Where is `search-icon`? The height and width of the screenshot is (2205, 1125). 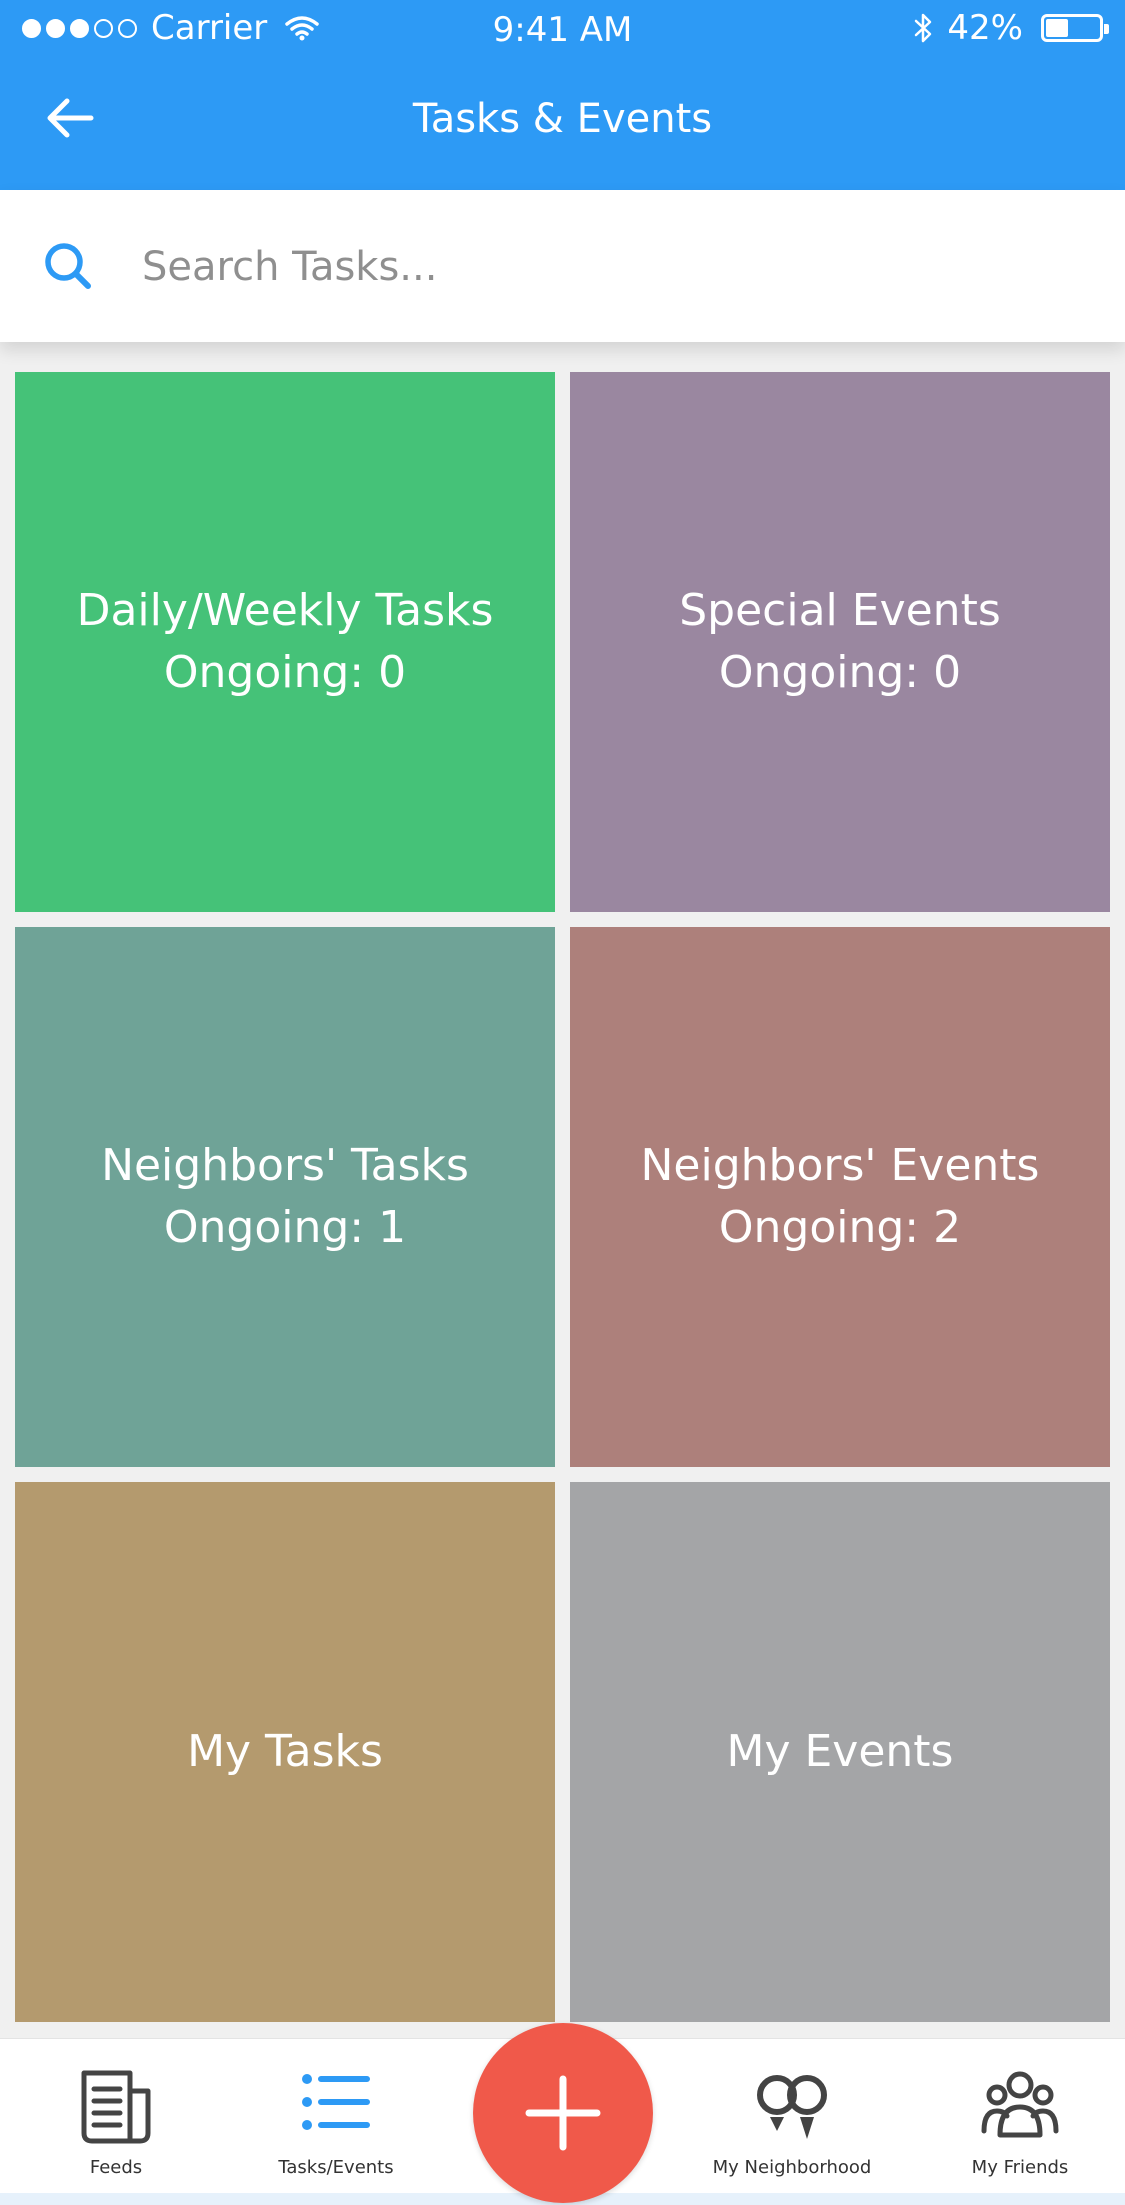
search-icon is located at coordinates (69, 267).